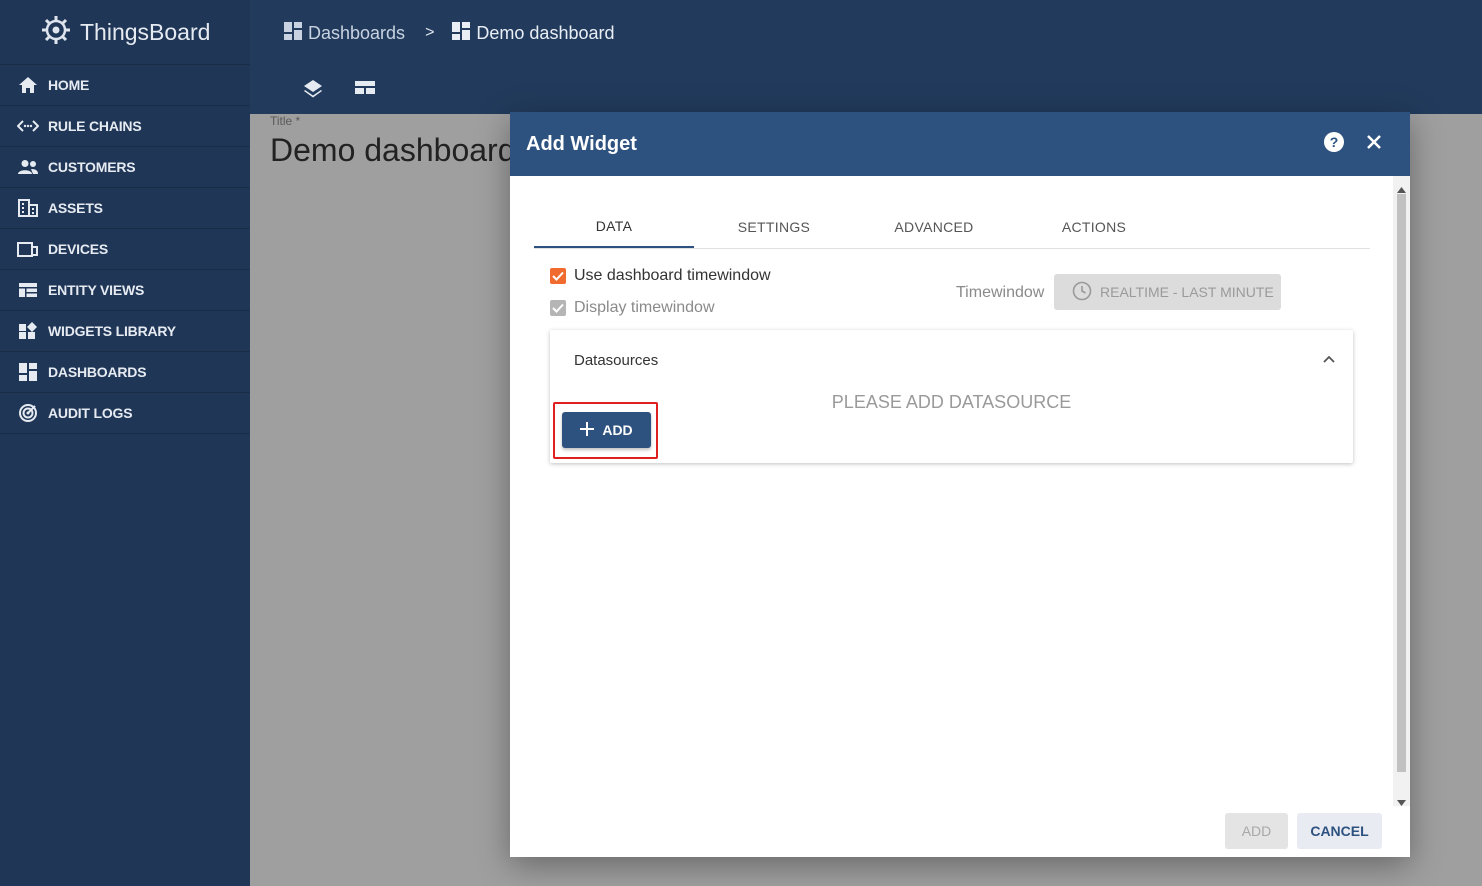  What do you see at coordinates (313, 91) in the screenshot?
I see `layers-icon` at bounding box center [313, 91].